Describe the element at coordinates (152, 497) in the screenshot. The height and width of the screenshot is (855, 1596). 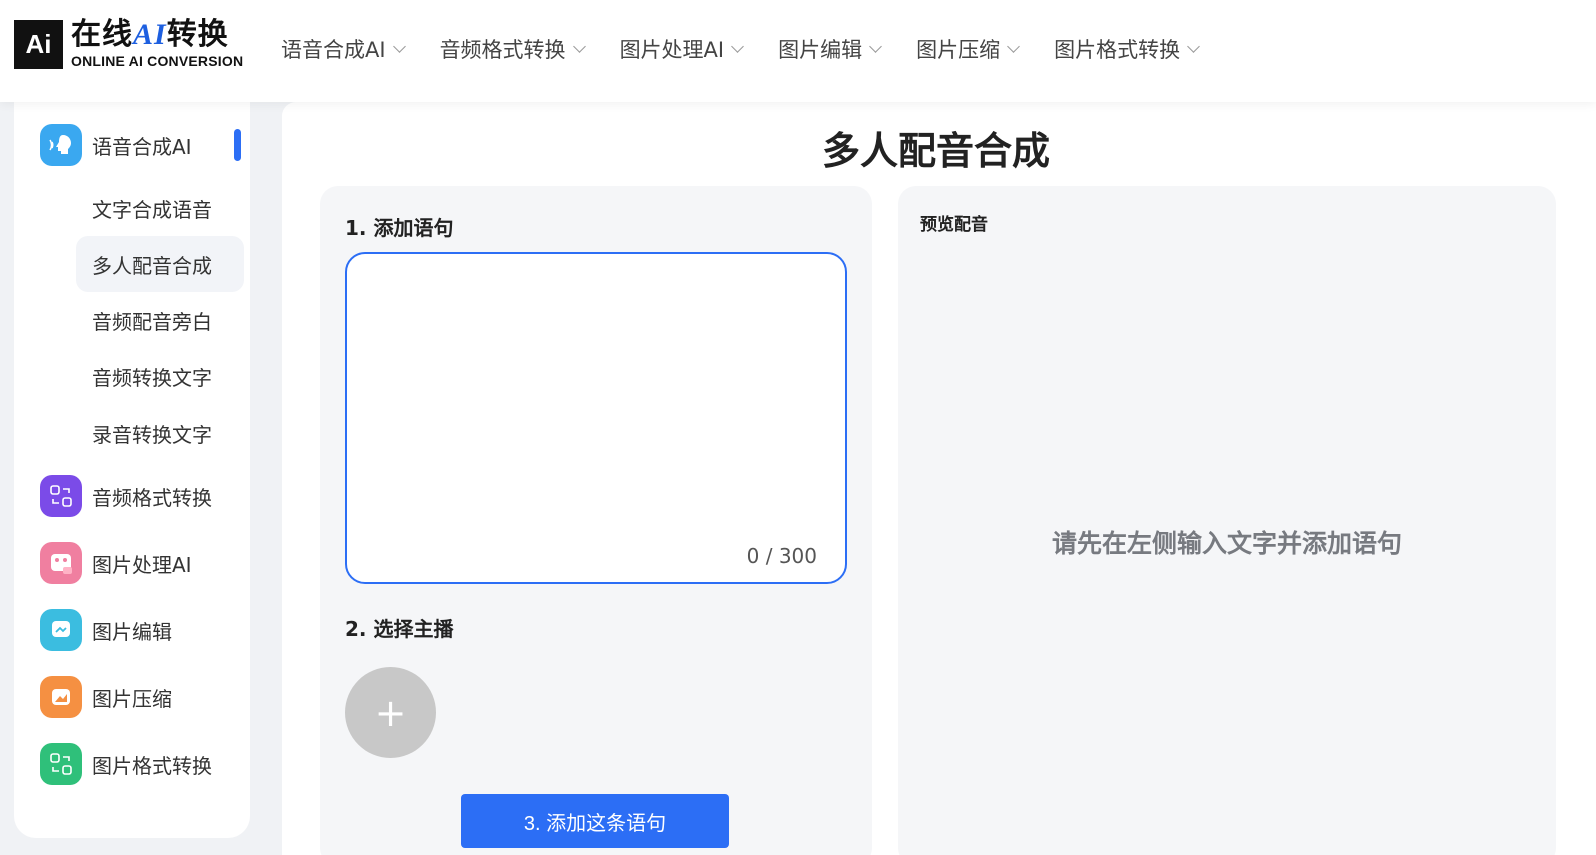
I see `sidebar-item-label: 音频格式转换` at that location.